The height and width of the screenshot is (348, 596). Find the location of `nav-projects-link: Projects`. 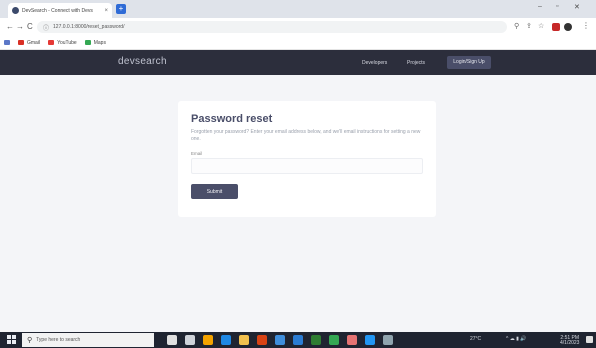

nav-projects-link: Projects is located at coordinates (416, 63).